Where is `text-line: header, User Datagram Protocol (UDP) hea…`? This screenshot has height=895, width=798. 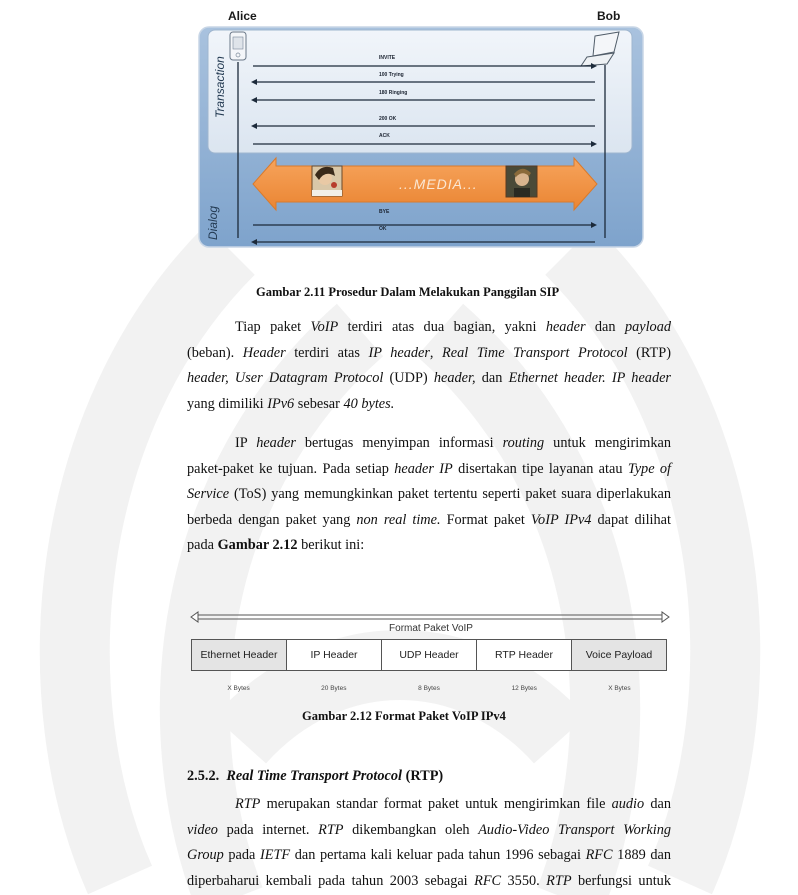 text-line: header, User Datagram Protocol (UDP) hea… is located at coordinates (429, 378).